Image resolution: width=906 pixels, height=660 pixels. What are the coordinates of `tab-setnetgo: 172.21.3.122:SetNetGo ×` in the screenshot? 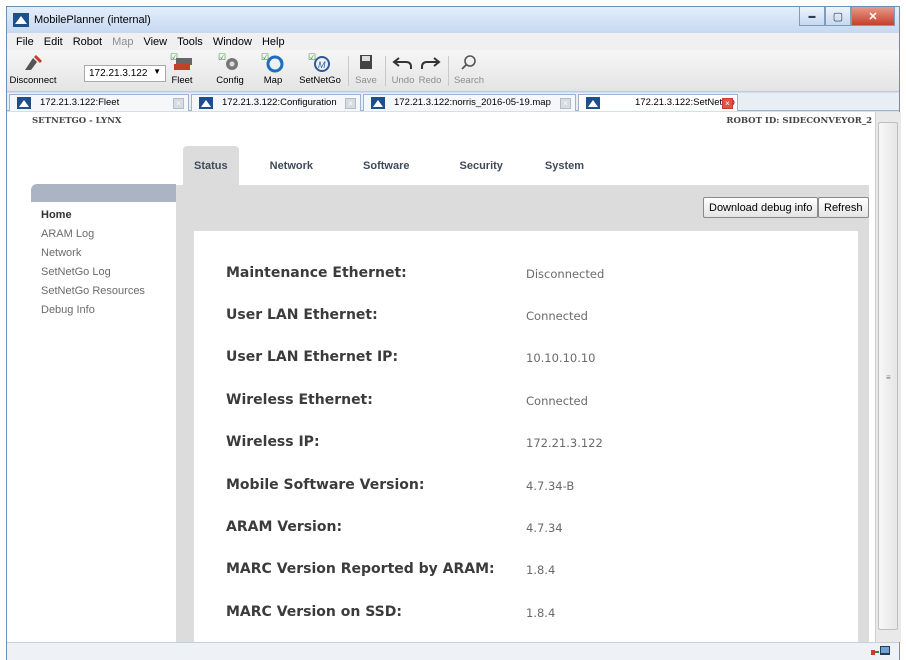 It's located at (658, 102).